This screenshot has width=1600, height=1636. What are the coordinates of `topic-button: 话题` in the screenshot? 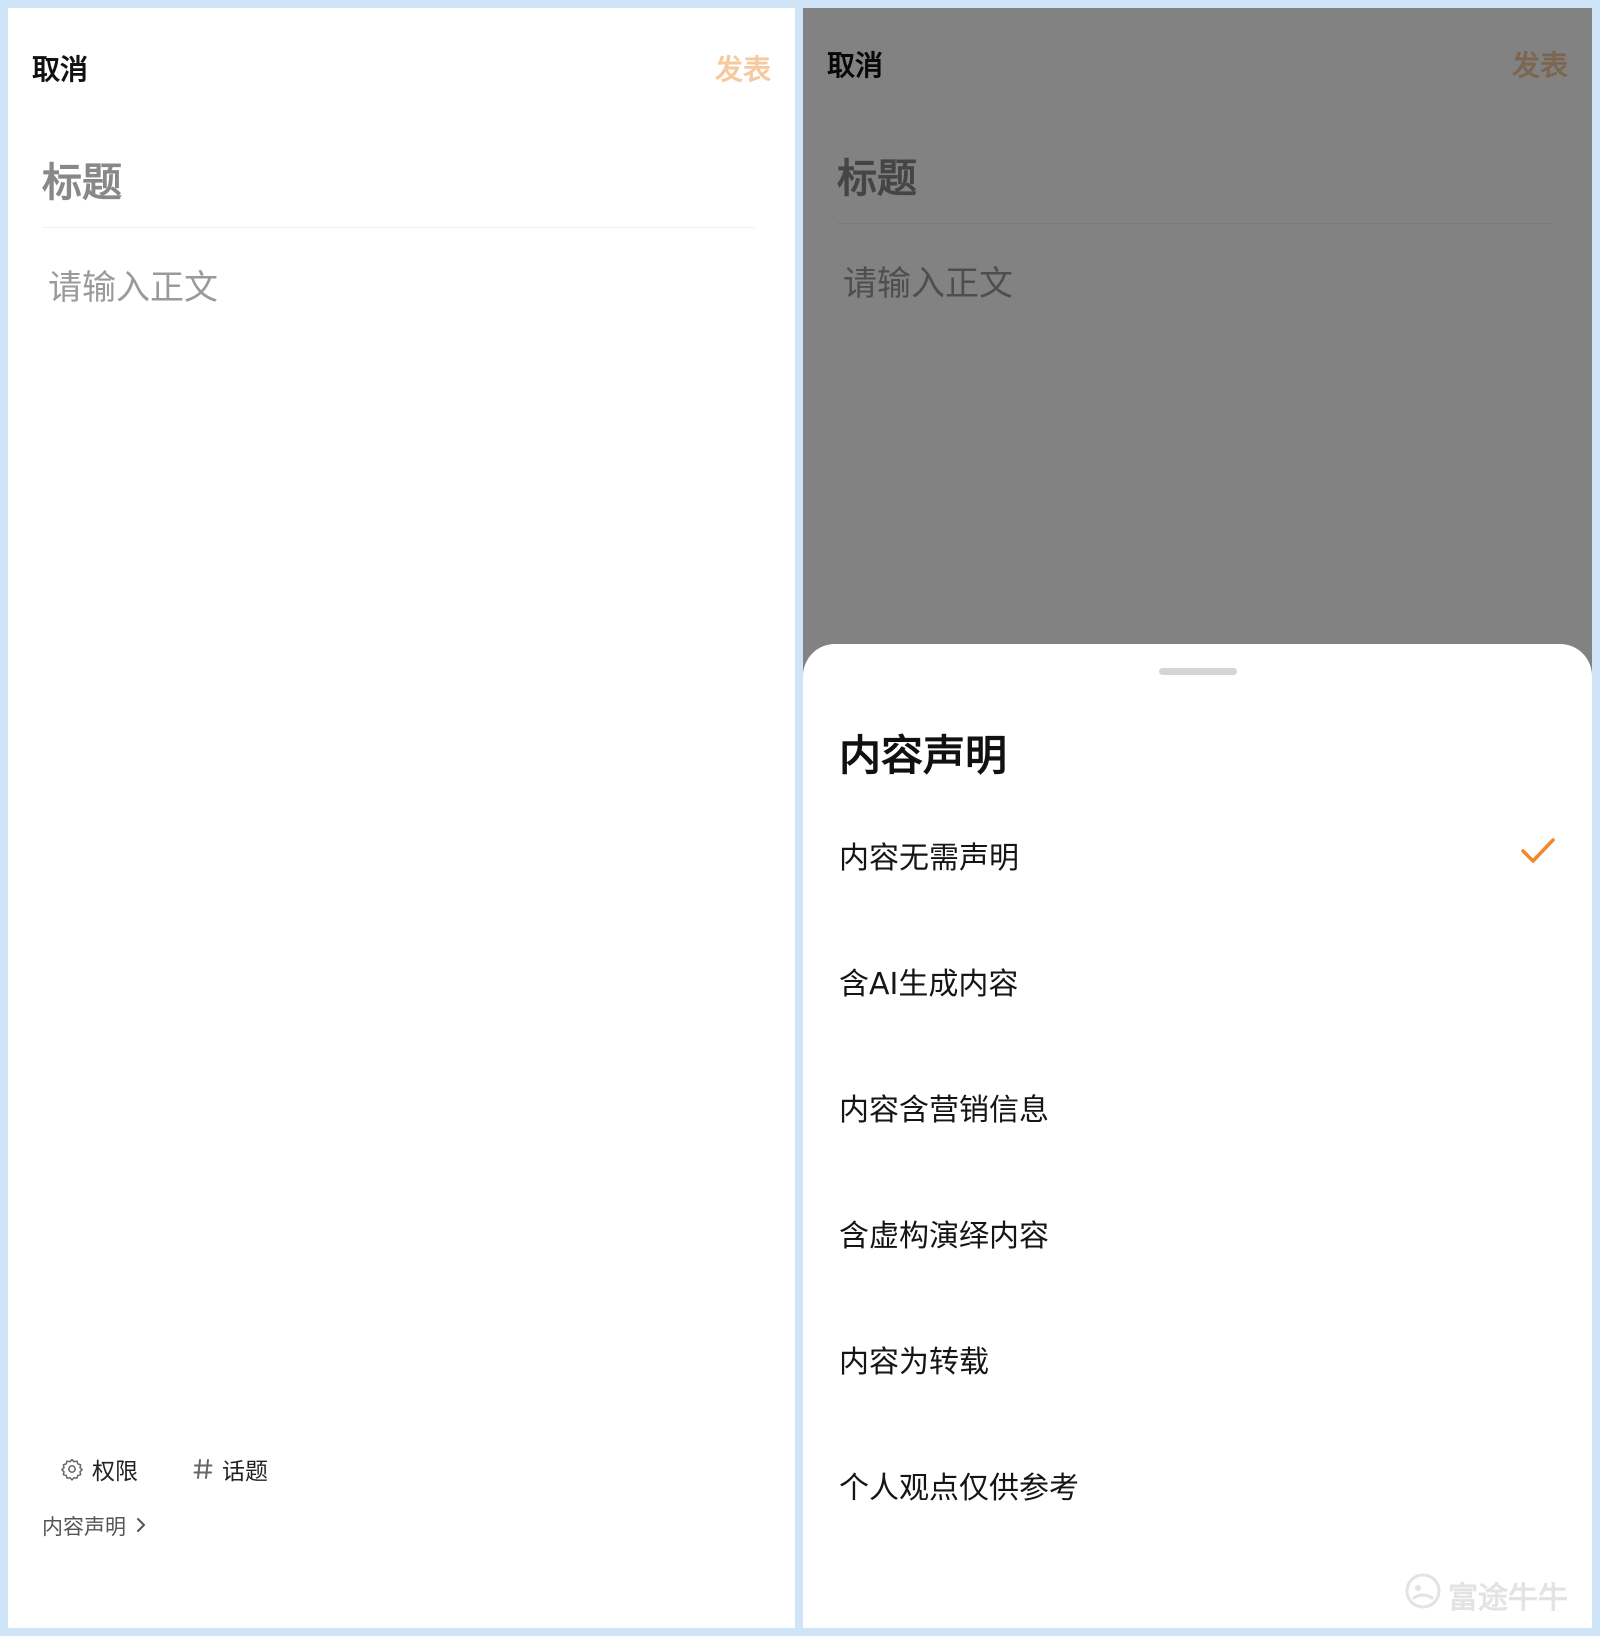 It's located at (230, 1469).